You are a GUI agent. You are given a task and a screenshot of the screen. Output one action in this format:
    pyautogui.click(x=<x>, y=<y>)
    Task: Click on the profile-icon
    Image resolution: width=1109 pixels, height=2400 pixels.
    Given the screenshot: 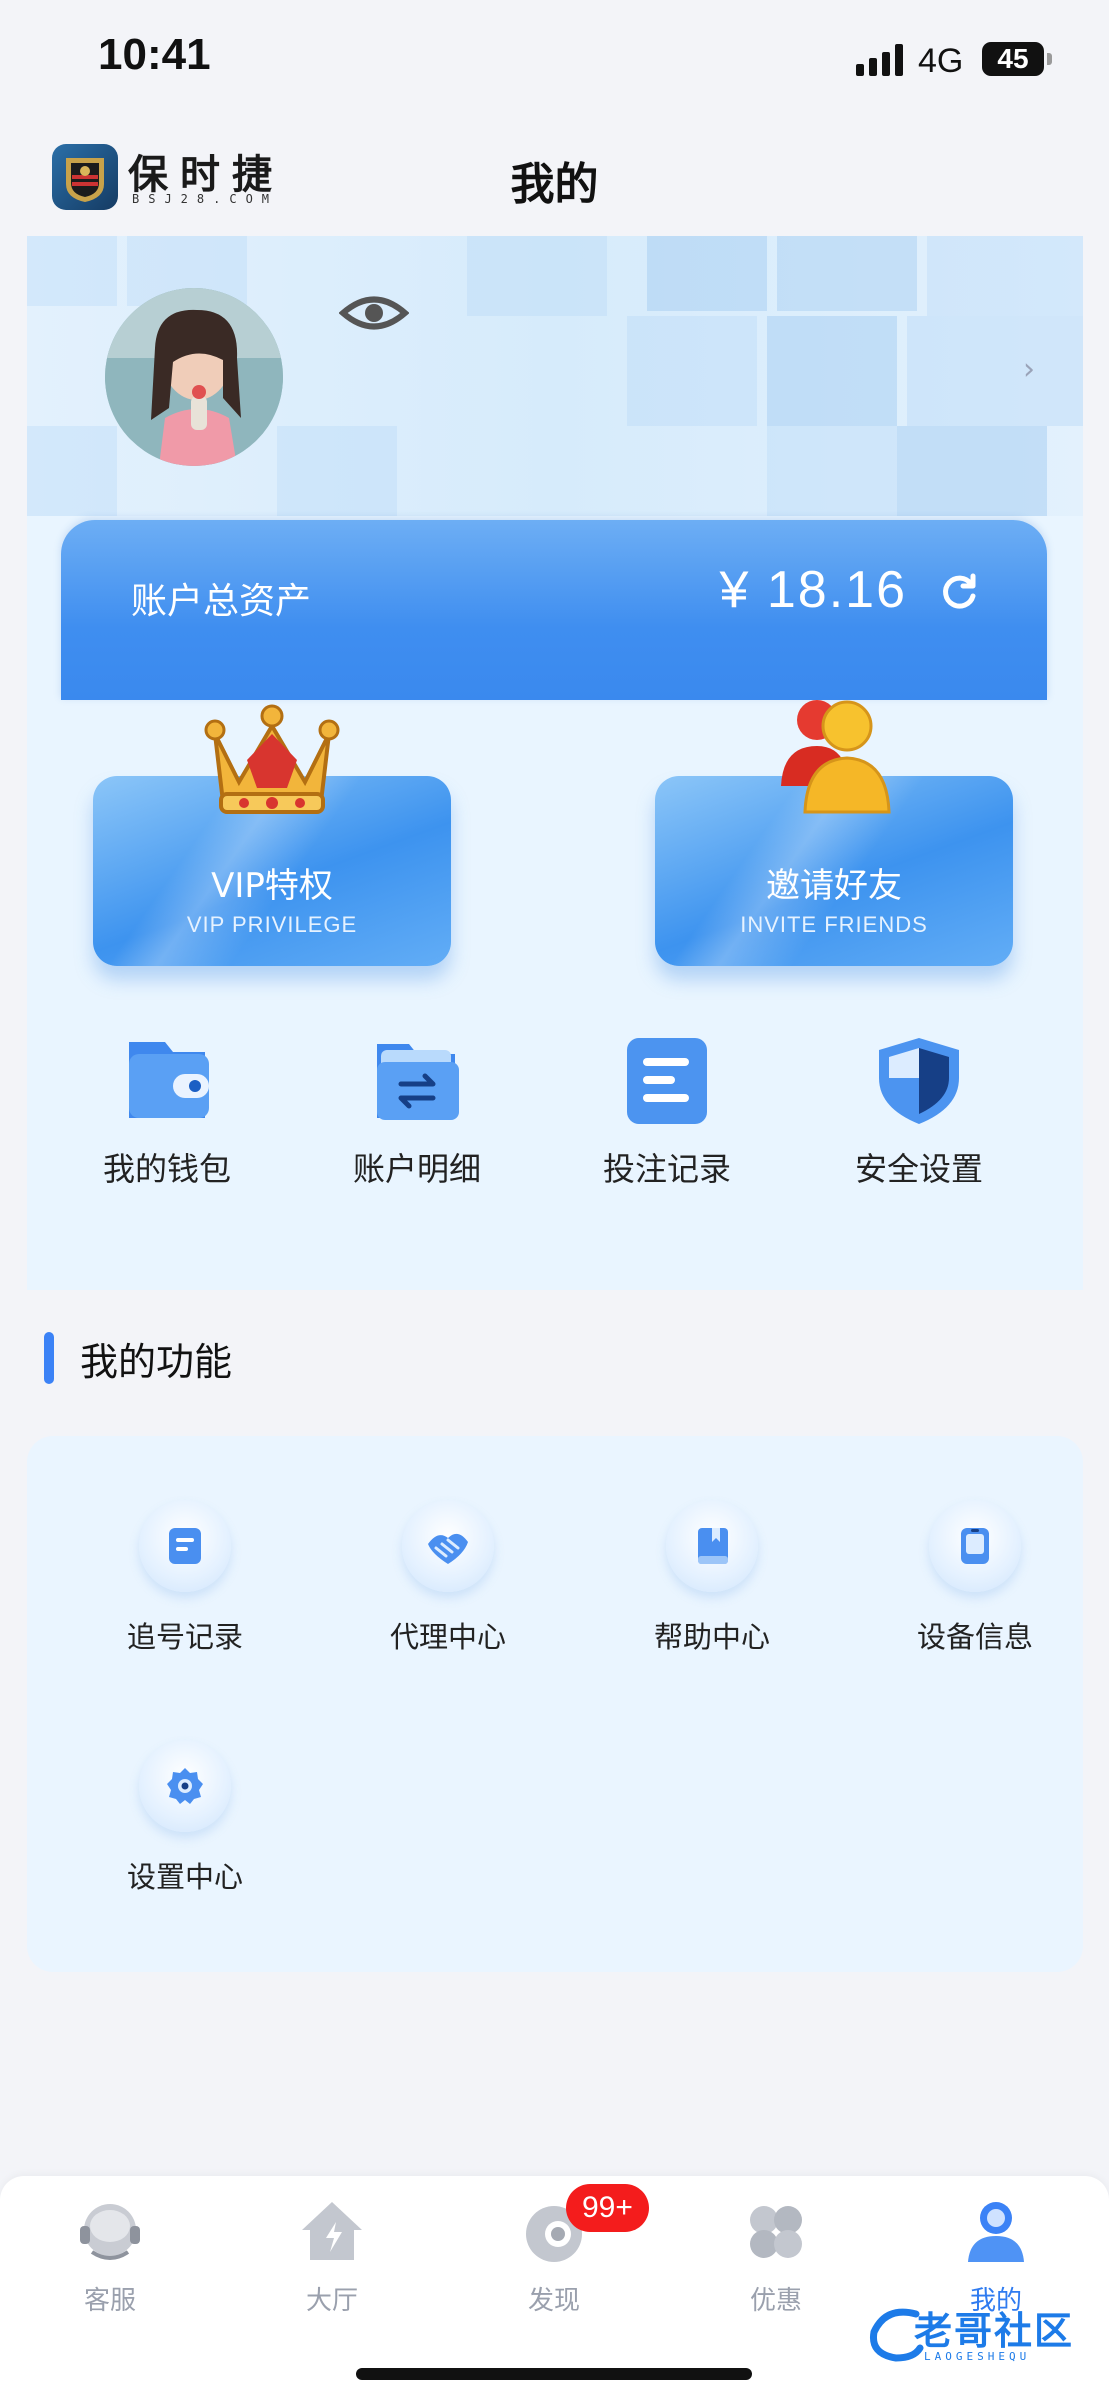 What is the action you would take?
    pyautogui.click(x=996, y=2232)
    